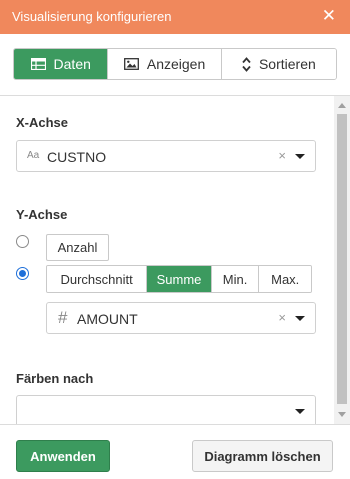 This screenshot has height=479, width=350. Describe the element at coordinates (92, 16) in the screenshot. I see `dialog-title: Visualisierung konfigurieren` at that location.